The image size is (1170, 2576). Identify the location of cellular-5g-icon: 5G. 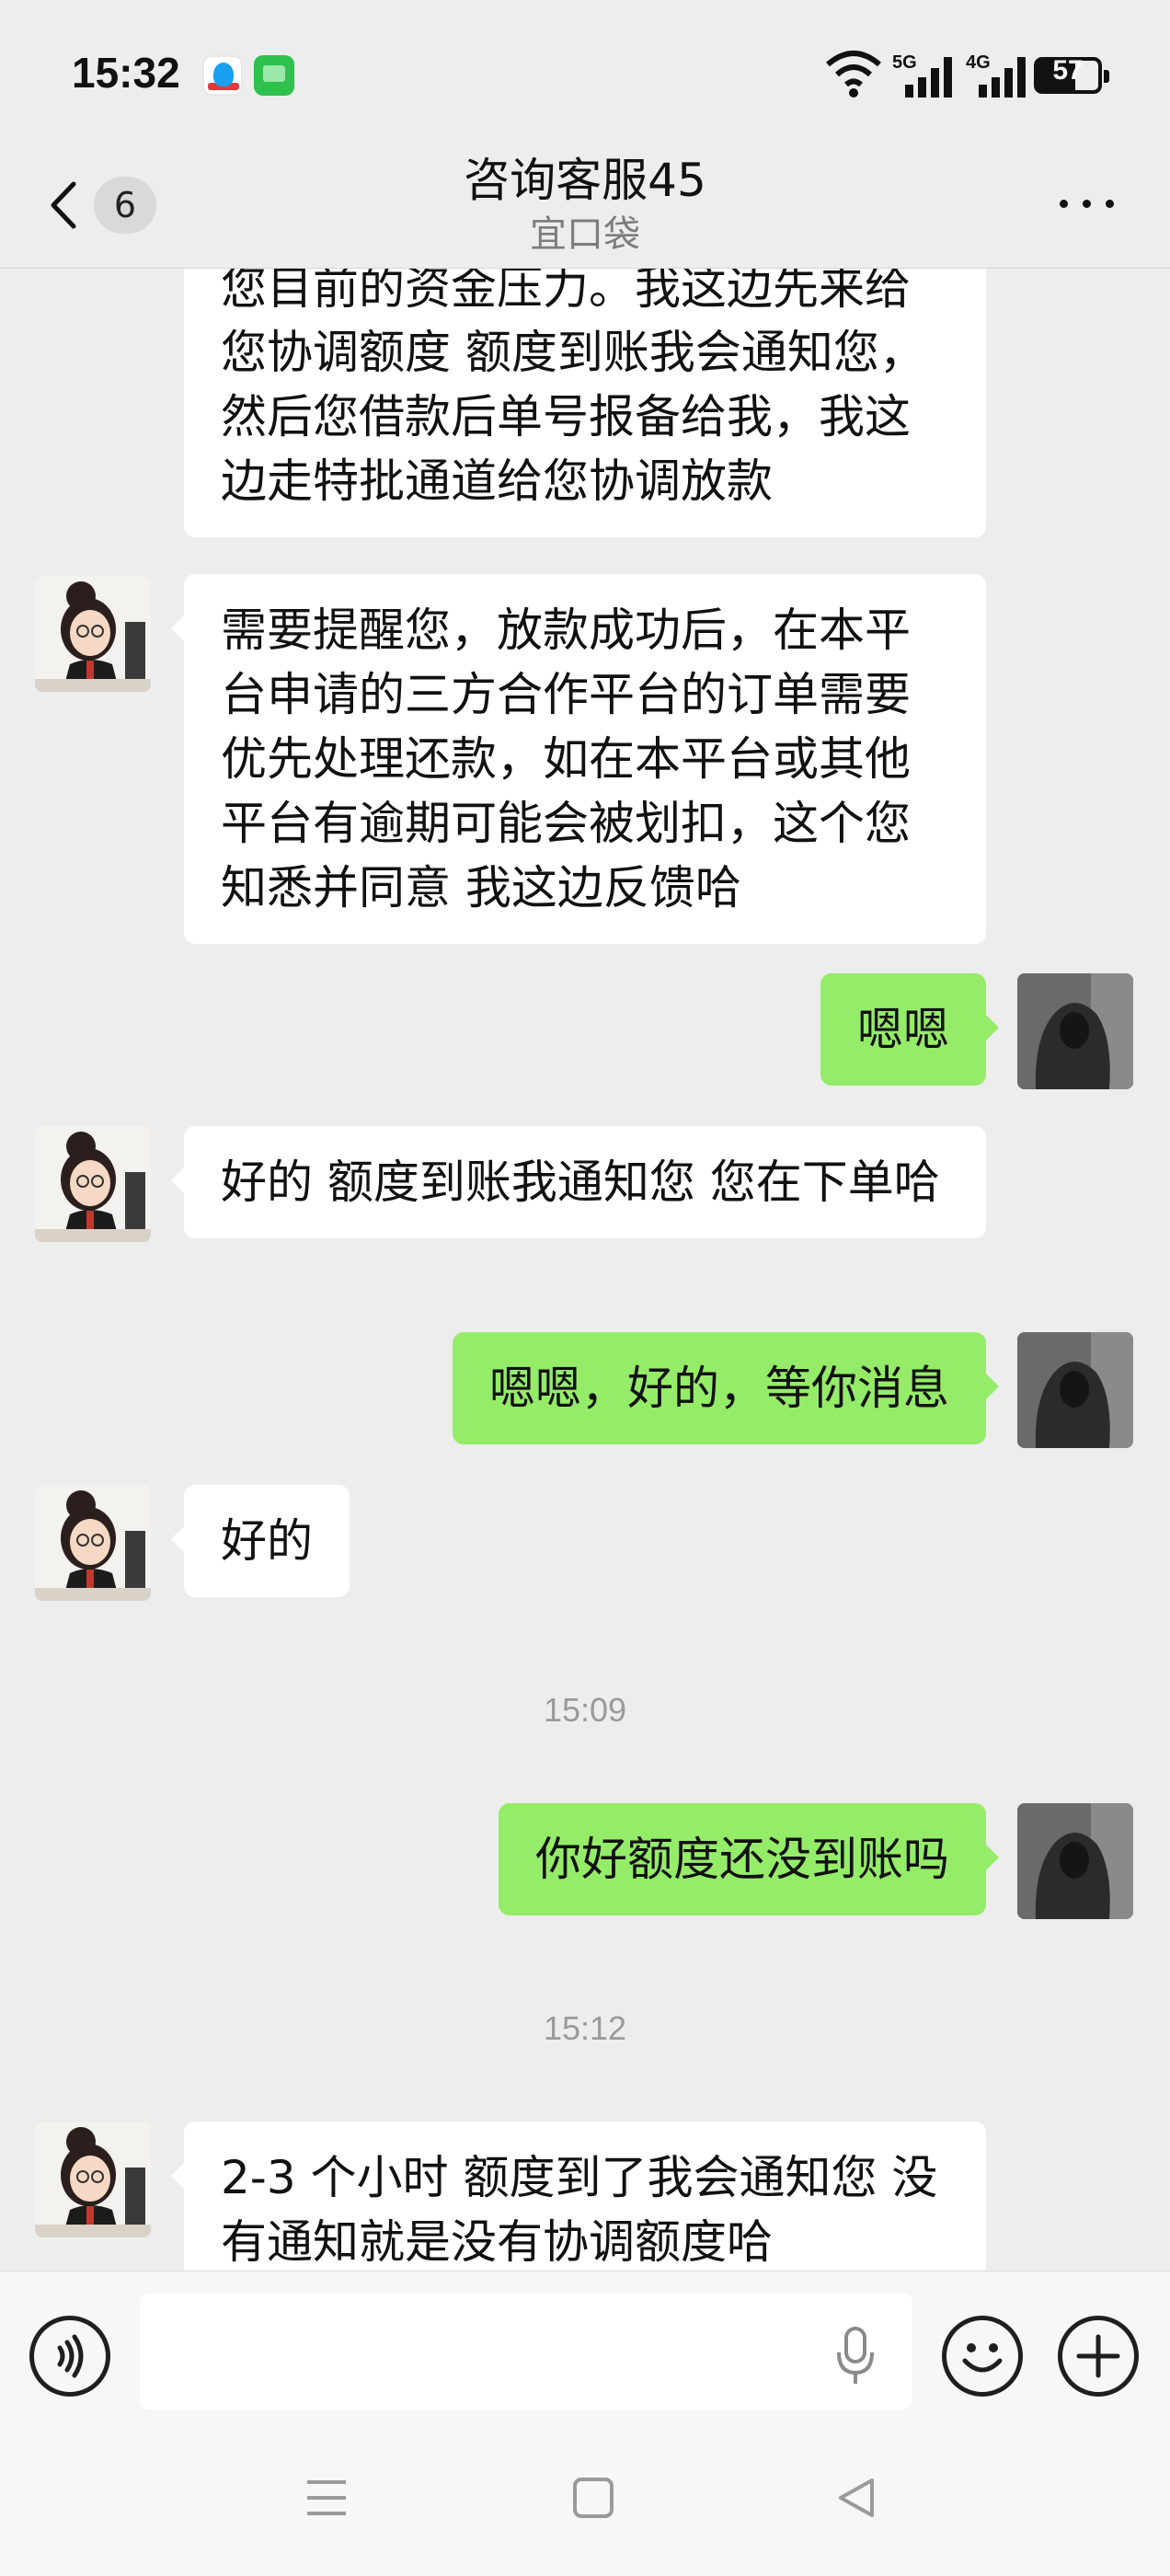
(922, 75).